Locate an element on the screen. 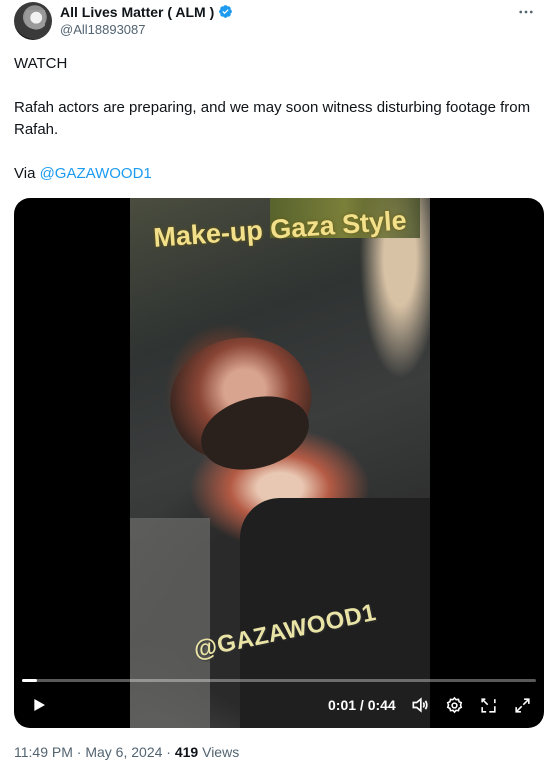 The height and width of the screenshot is (767, 550). settings-button is located at coordinates (454, 705).